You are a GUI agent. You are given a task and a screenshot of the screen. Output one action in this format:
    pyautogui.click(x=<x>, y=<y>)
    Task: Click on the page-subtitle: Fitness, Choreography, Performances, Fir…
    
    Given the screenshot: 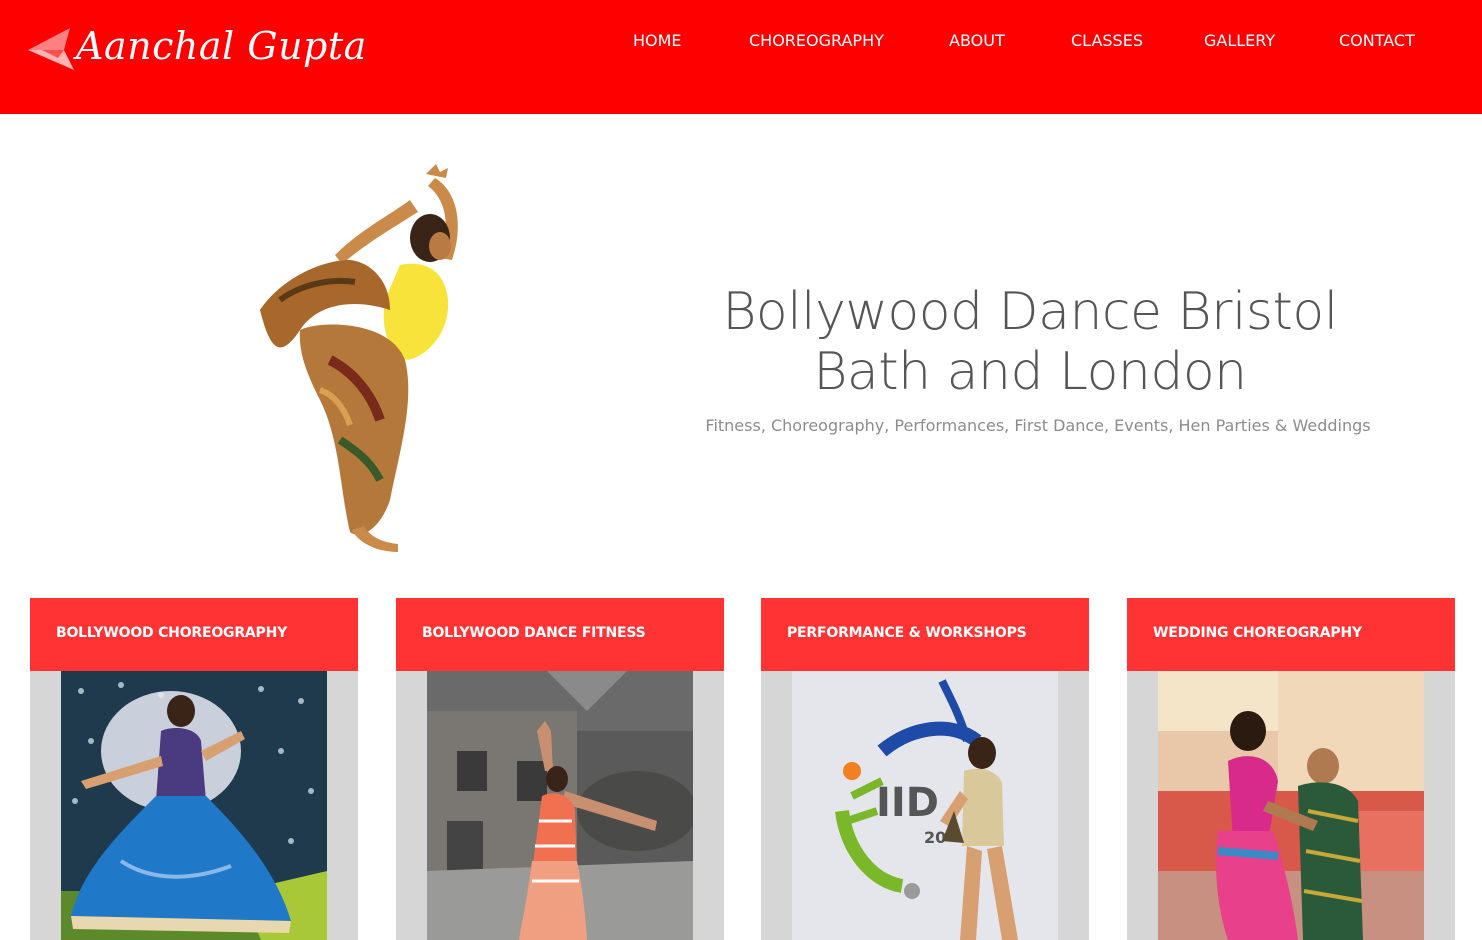 What is the action you would take?
    pyautogui.click(x=1038, y=425)
    